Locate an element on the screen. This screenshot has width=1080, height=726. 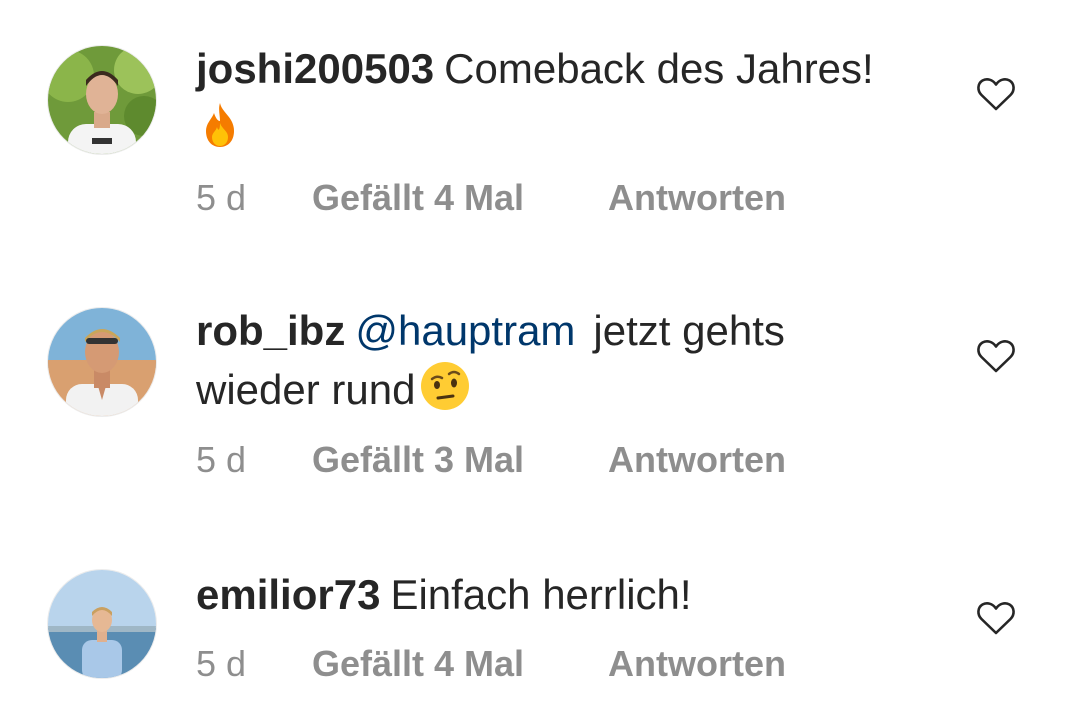
comment-text: emilior73 Einfach herrlich! is located at coordinates (556, 595).